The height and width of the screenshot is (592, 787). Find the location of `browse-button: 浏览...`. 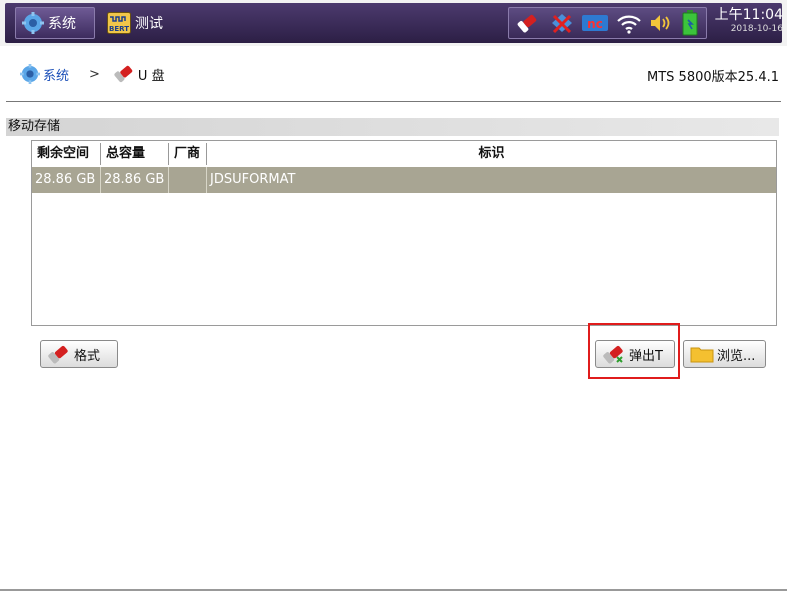

browse-button: 浏览... is located at coordinates (724, 354).